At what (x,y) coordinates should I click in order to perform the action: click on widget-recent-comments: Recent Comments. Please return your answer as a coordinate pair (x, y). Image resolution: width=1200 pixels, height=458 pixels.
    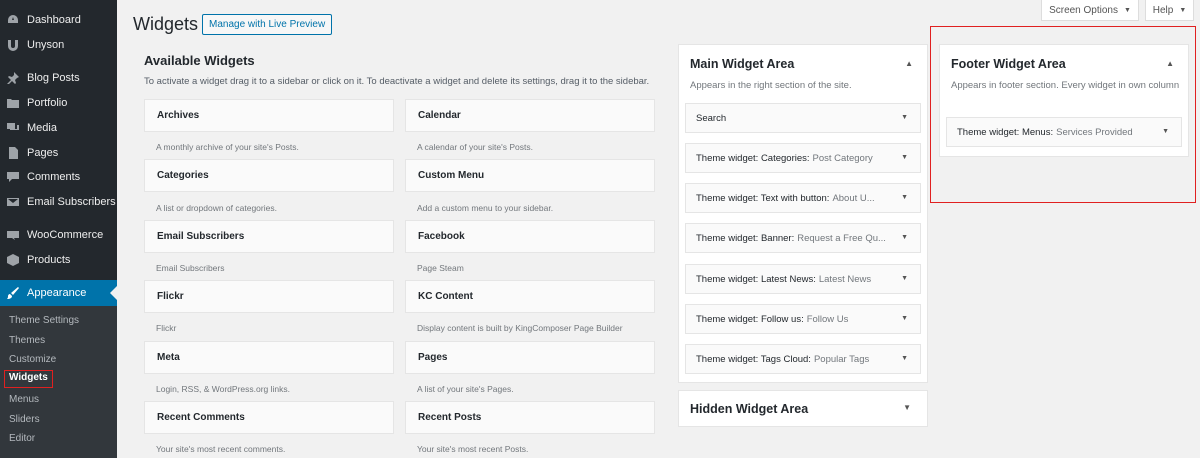
    Looking at the image, I should click on (269, 417).